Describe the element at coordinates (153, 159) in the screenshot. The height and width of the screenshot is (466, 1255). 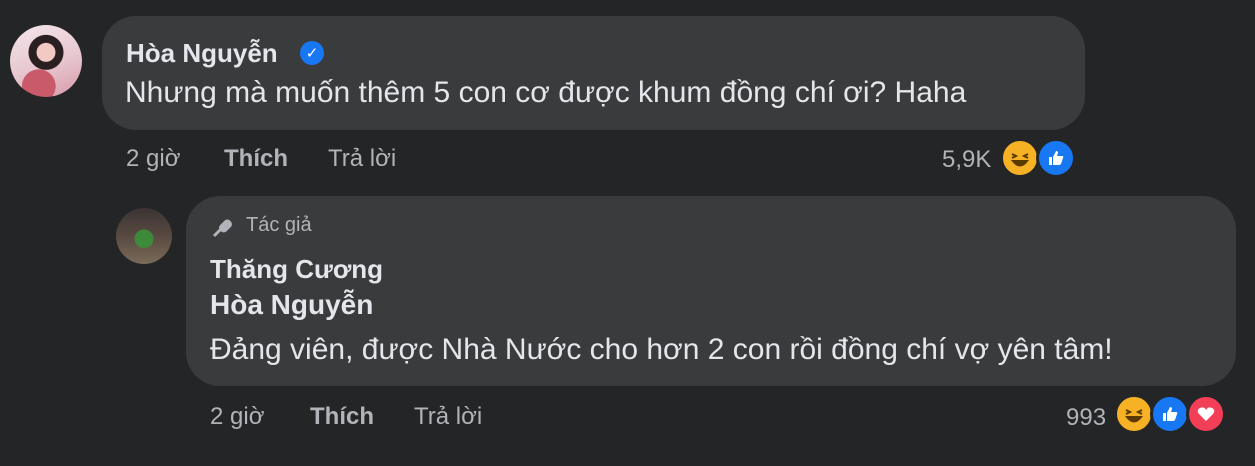
I see `comment-timestamp: 2 giờ` at that location.